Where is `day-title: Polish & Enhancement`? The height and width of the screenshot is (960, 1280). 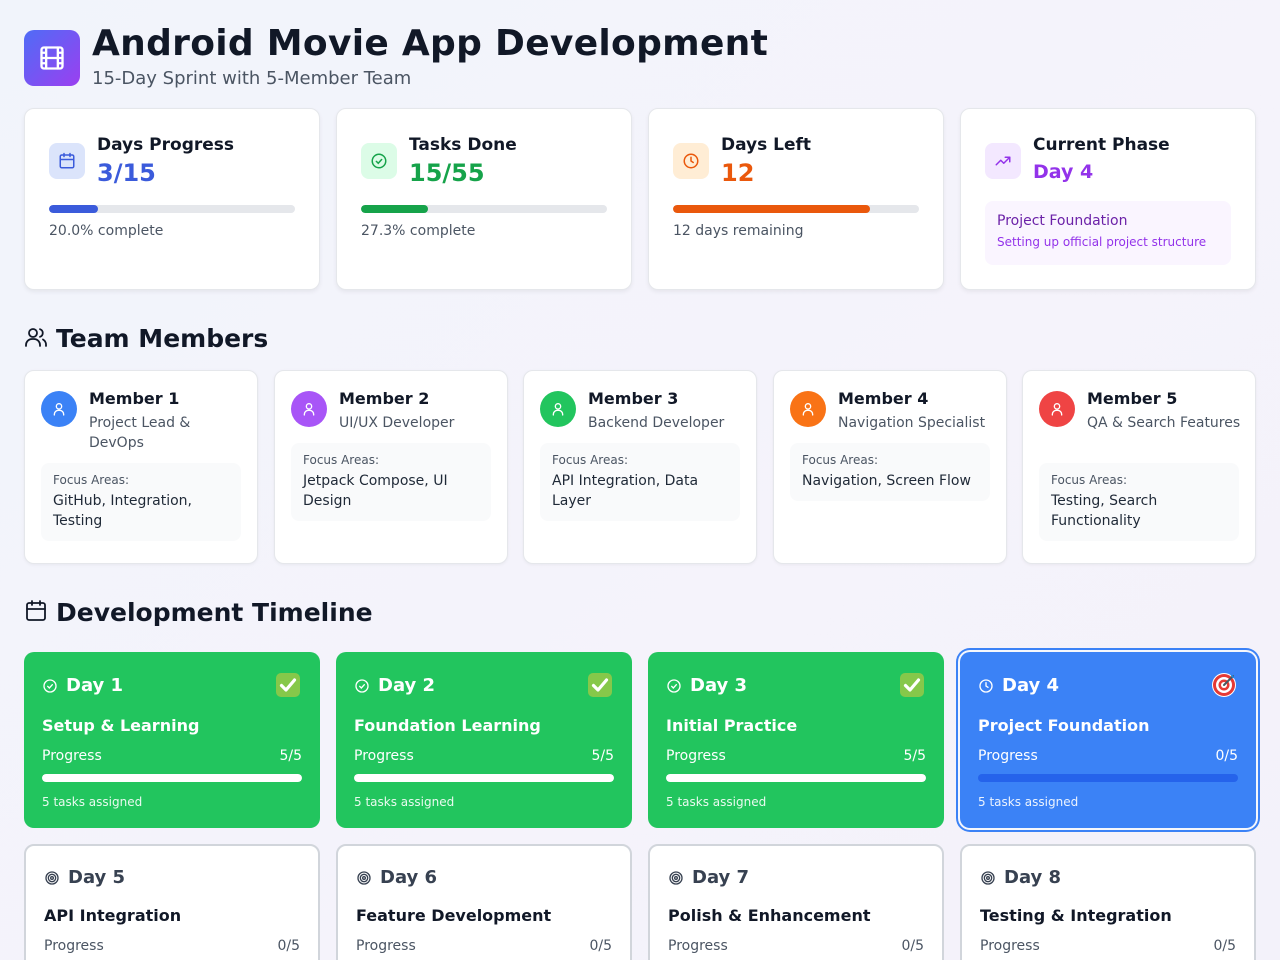
day-title: Polish & Enhancement is located at coordinates (769, 915).